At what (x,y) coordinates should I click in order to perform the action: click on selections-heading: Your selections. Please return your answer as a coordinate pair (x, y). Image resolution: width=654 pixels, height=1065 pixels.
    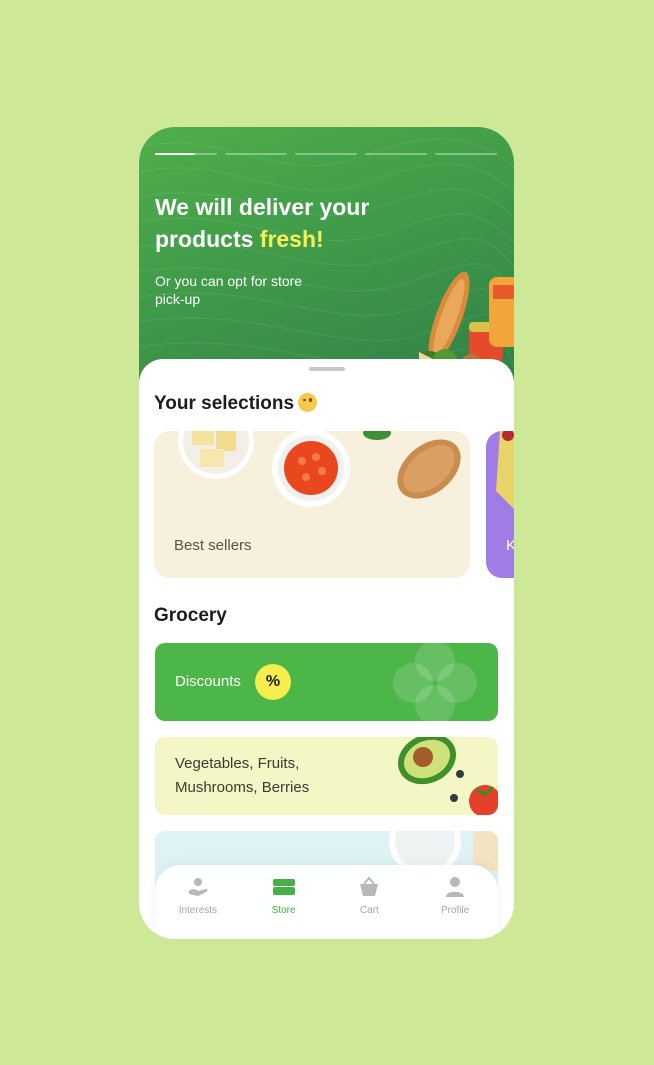
    Looking at the image, I should click on (236, 404).